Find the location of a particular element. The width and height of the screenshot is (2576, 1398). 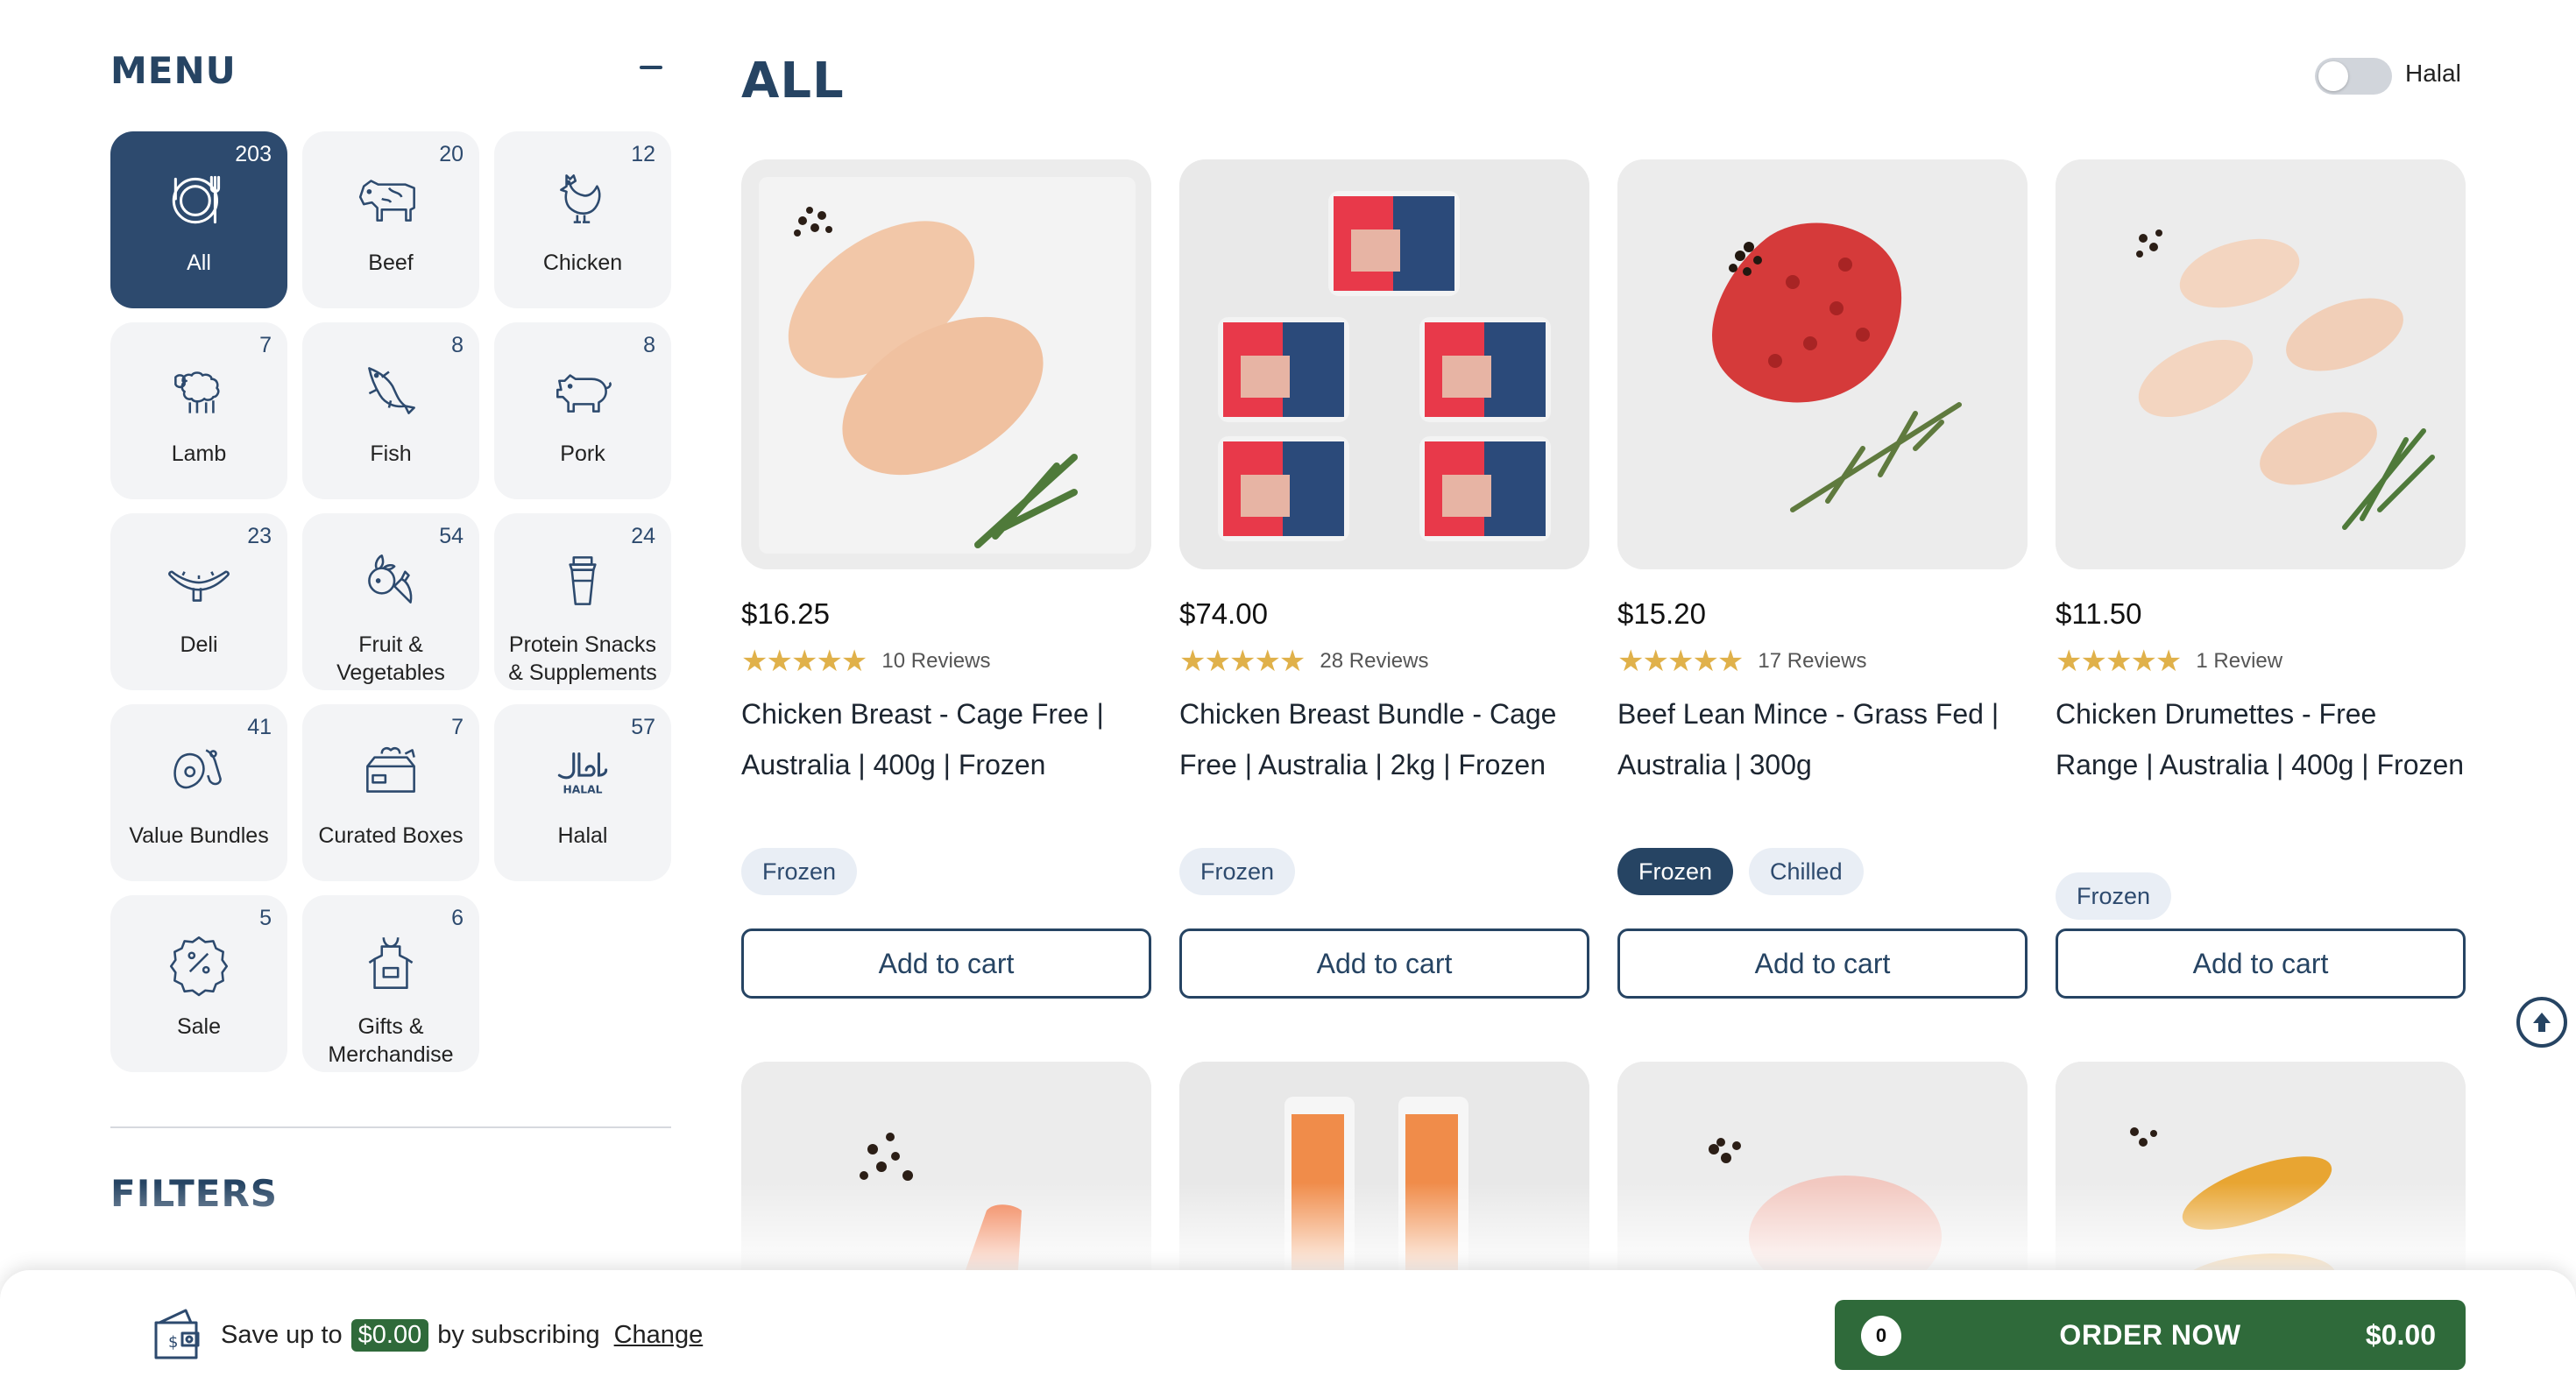

category-tile-sale: 5 Sale is located at coordinates (198, 983).